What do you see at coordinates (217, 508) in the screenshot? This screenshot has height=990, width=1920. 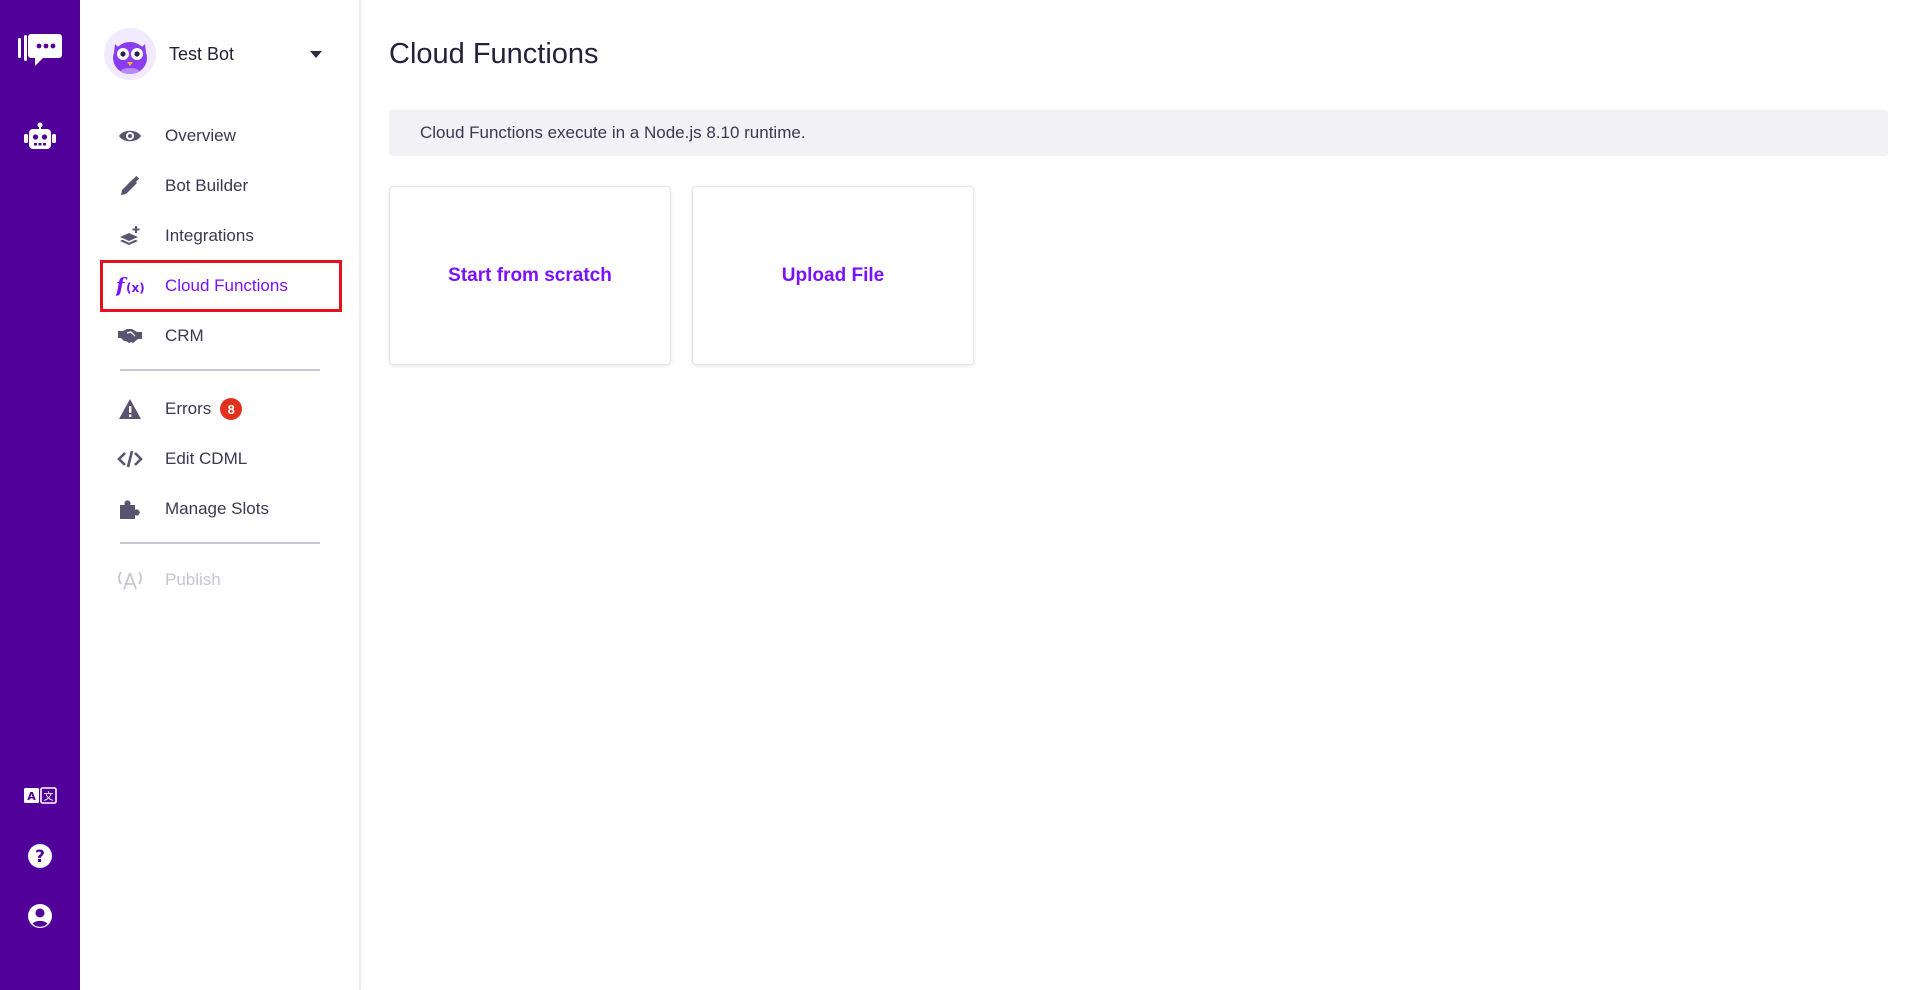 I see `sidebar-item-label: Manage Slots` at bounding box center [217, 508].